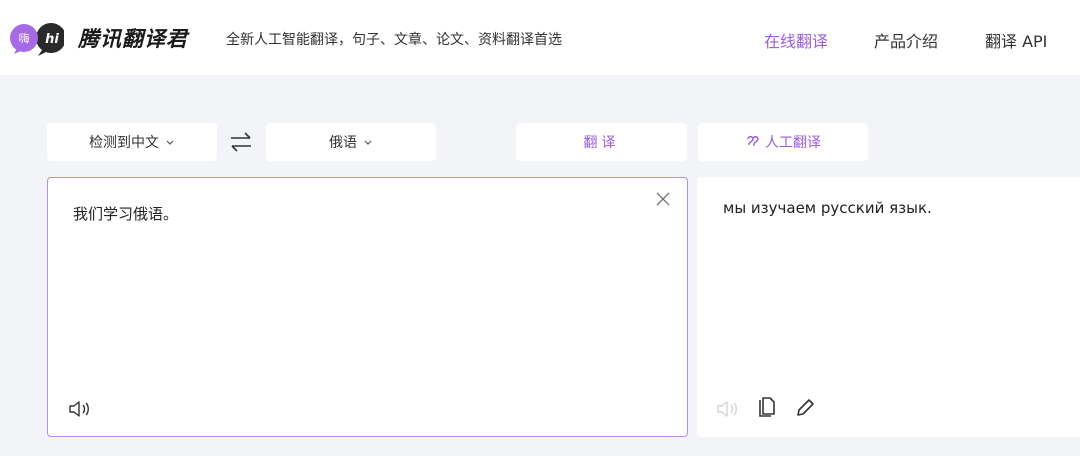 The image size is (1080, 456). I want to click on swap-icon, so click(241, 142).